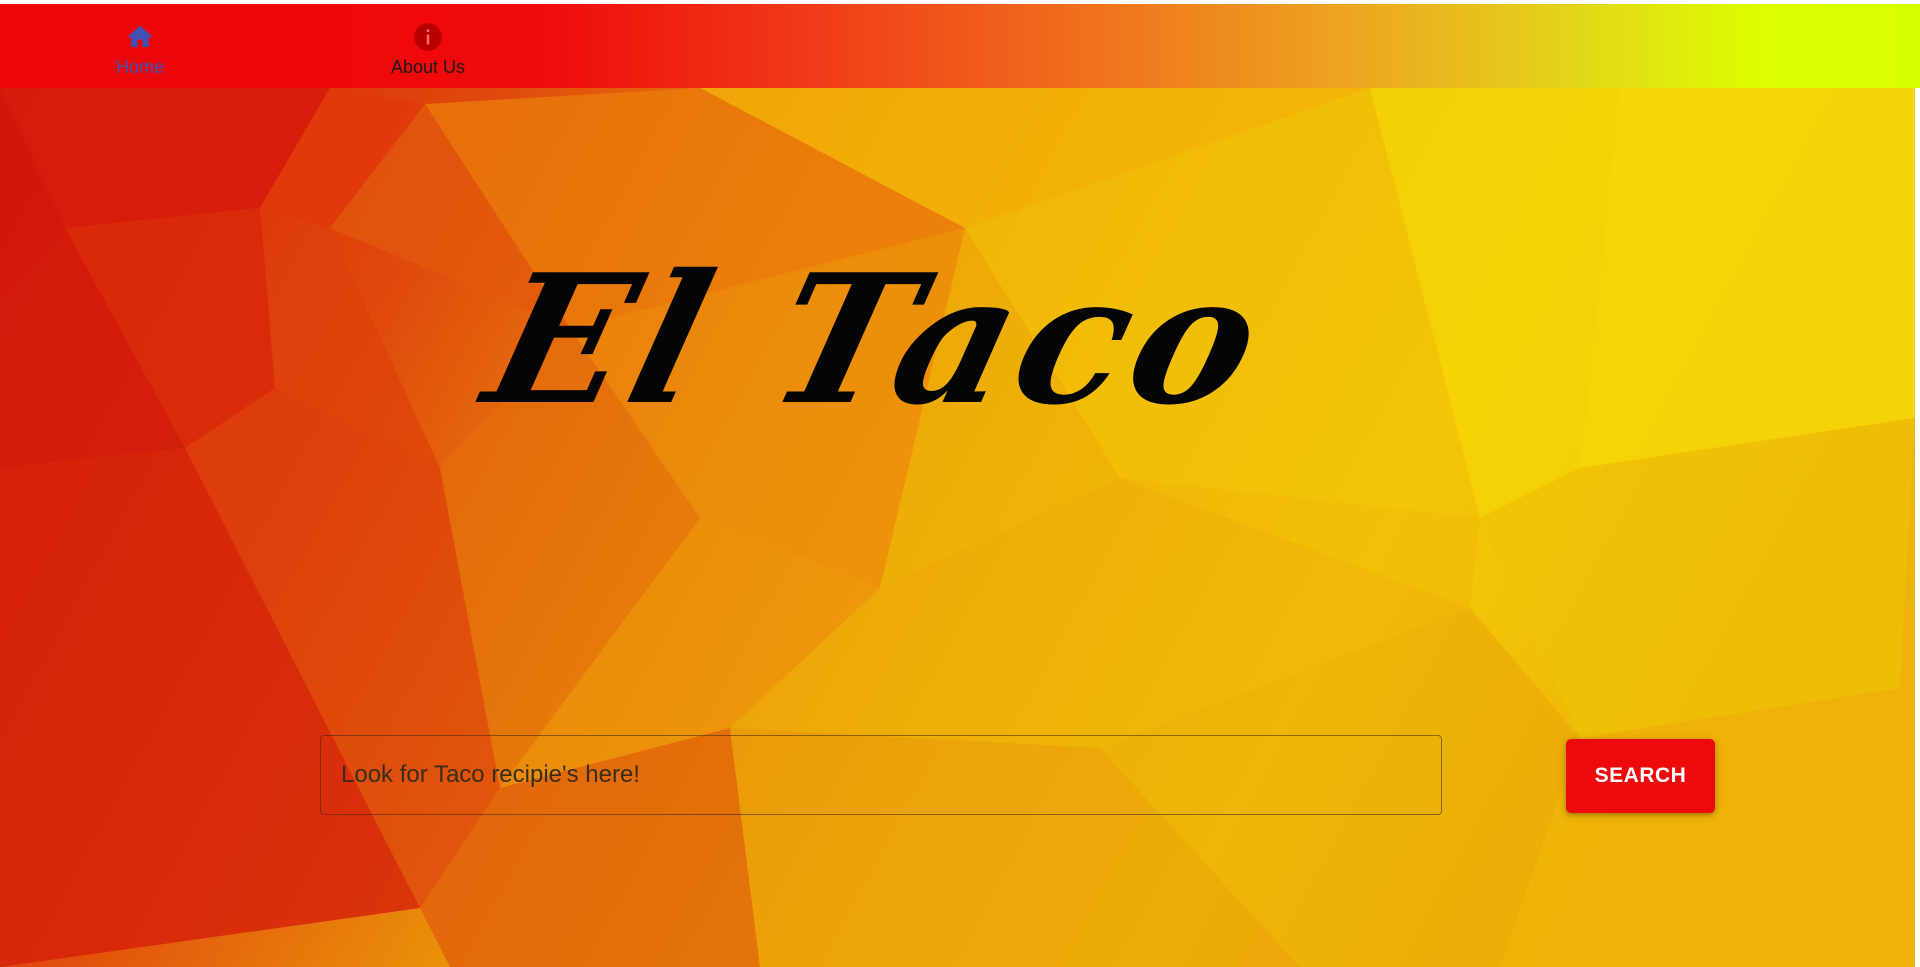 Image resolution: width=1920 pixels, height=967 pixels. I want to click on search-input, so click(881, 775).